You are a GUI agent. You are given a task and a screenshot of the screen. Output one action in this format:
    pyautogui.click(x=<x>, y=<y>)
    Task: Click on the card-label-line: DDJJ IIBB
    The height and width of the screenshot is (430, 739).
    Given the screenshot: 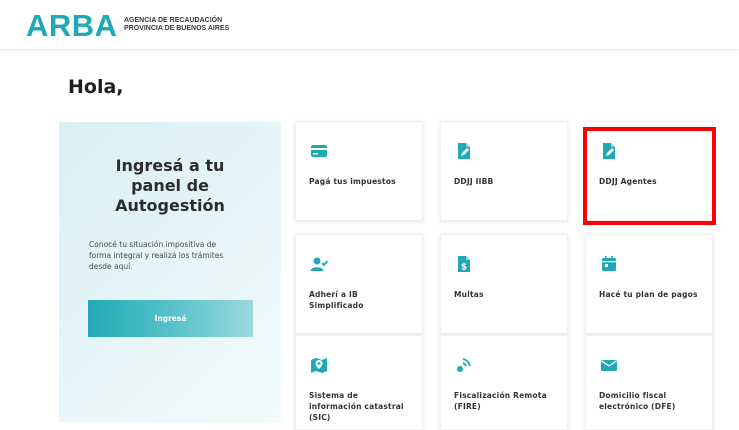 What is the action you would take?
    pyautogui.click(x=474, y=181)
    